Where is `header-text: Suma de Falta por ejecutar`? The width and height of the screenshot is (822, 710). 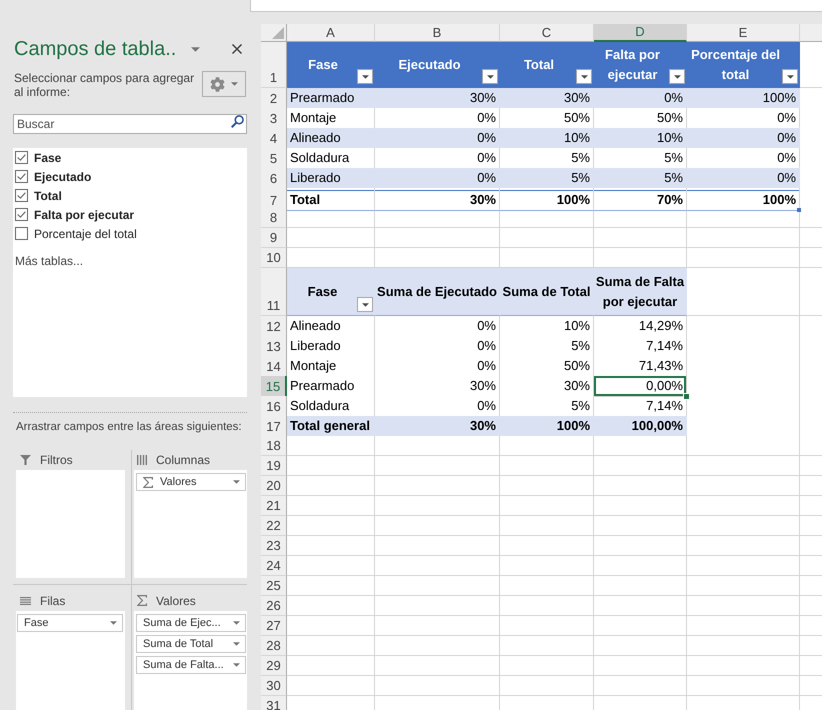
header-text: Suma de Falta por ejecutar is located at coordinates (640, 291).